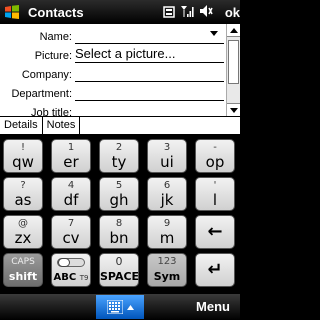  I want to click on space-label: SPACE, so click(120, 276).